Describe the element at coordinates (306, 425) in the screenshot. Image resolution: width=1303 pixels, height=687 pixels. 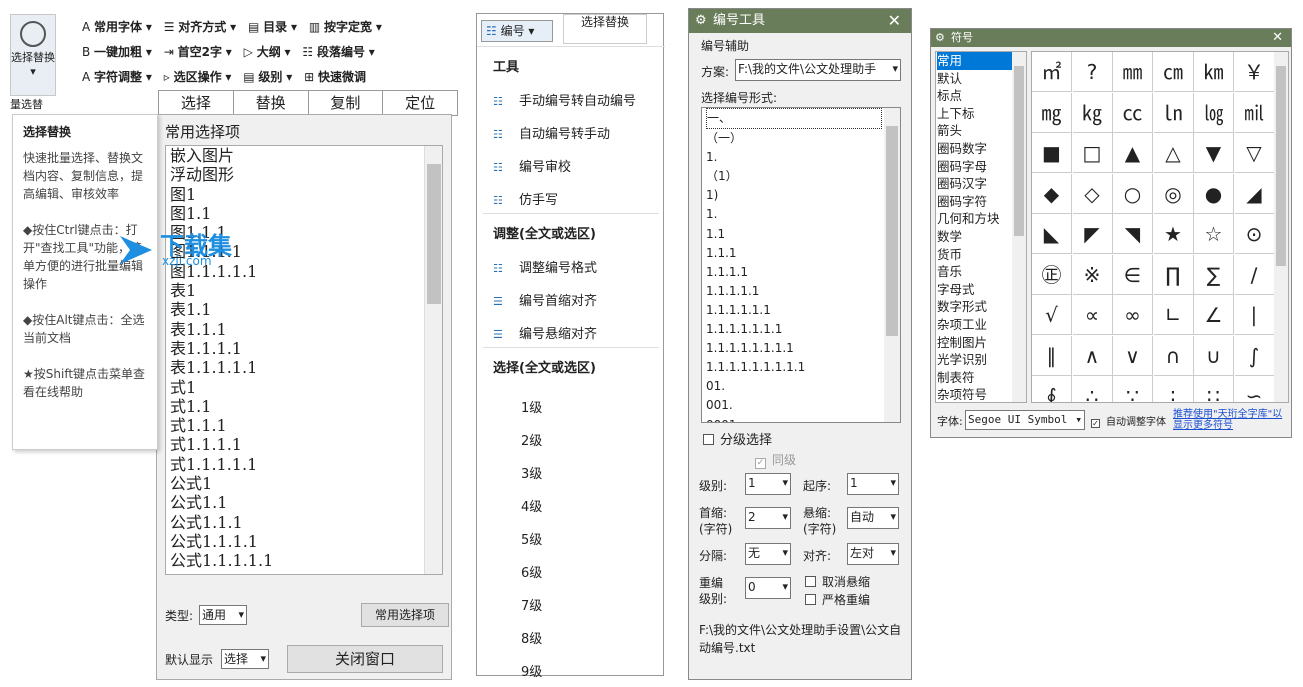
I see `select-list-item: 式1.1.1` at that location.